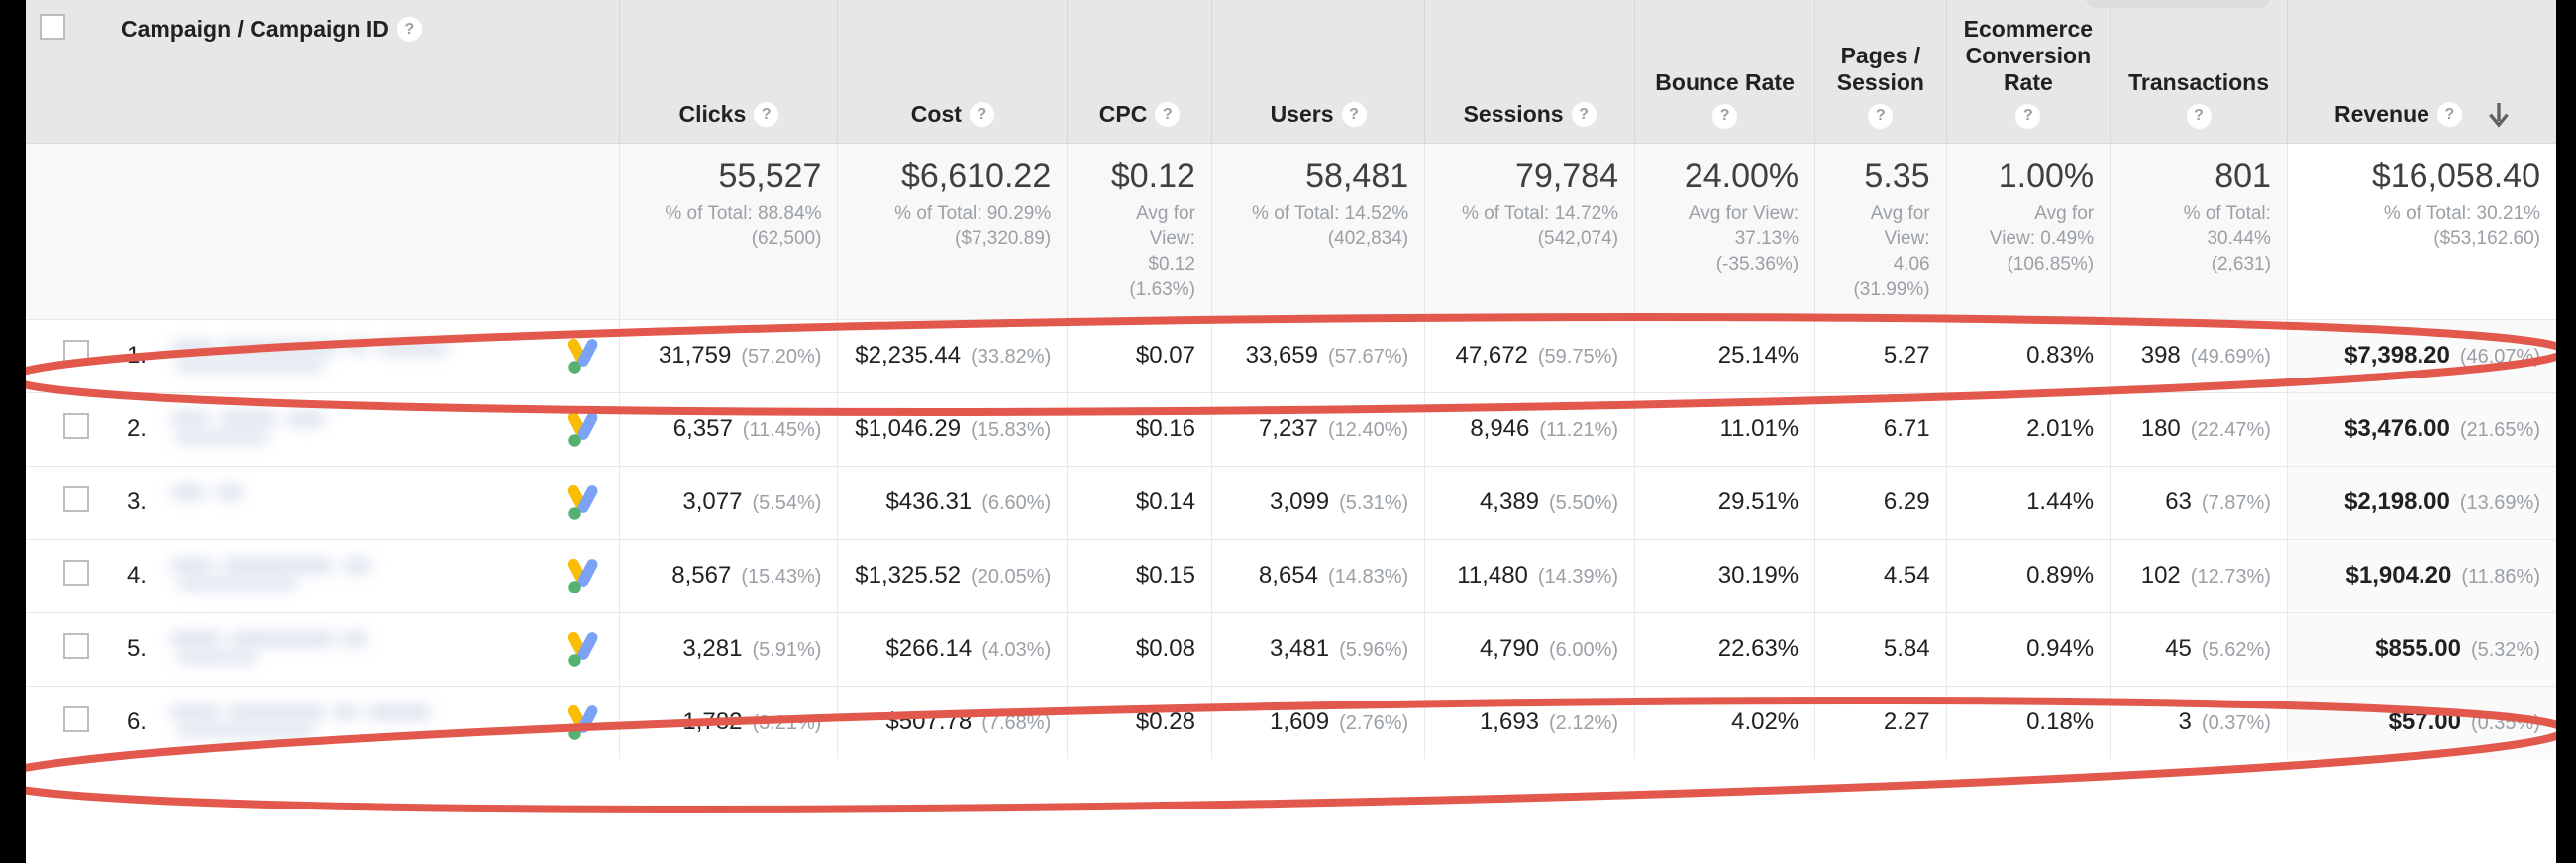  I want to click on summary-sub-cost: % of Total: 90.29% ($7,320.89), so click(973, 226).